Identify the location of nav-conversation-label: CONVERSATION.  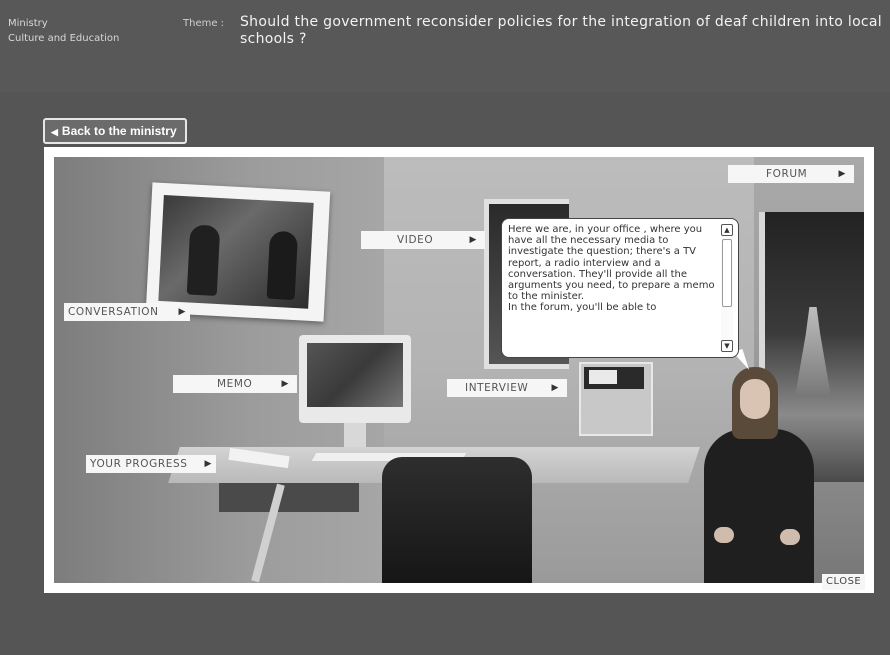
(113, 312).